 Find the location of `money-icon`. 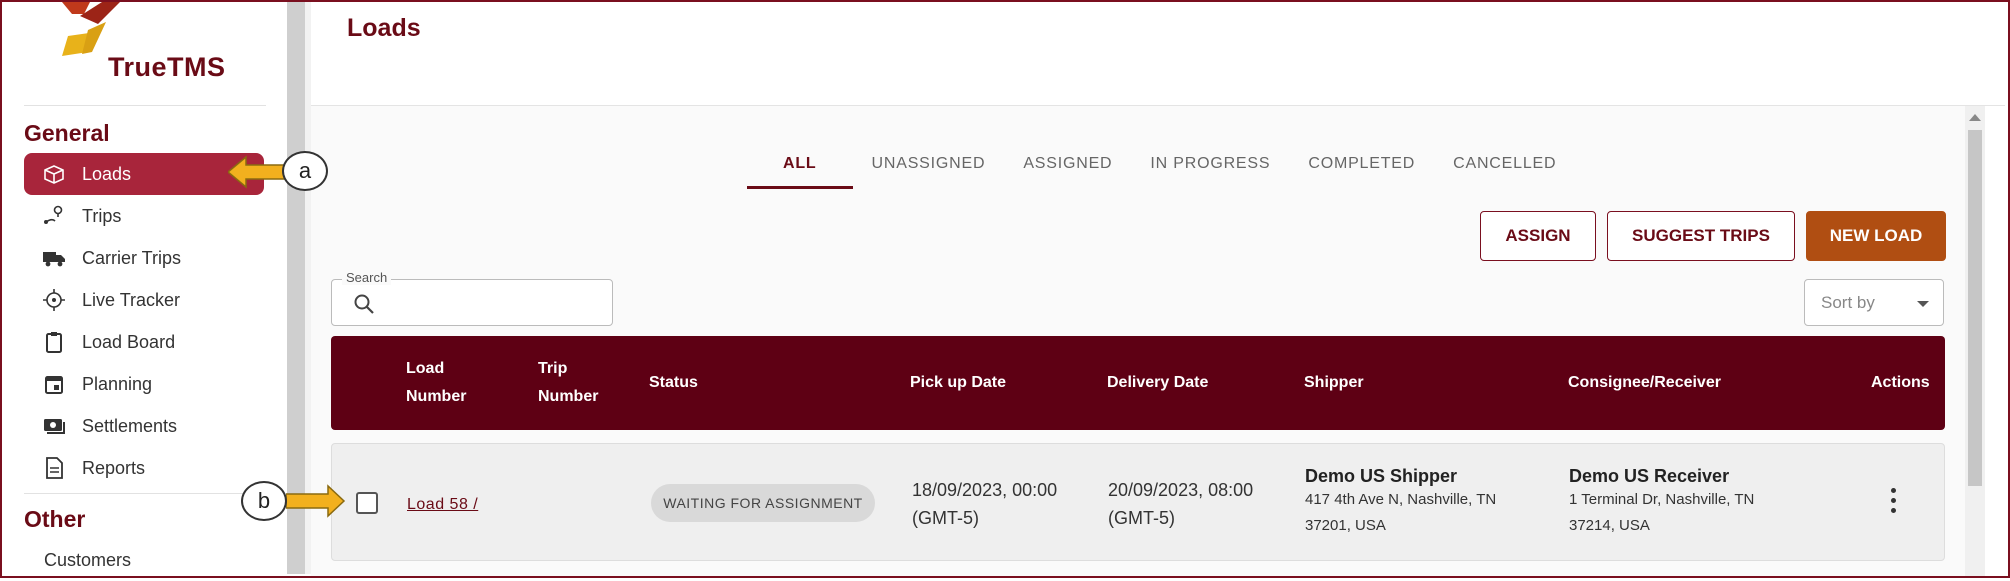

money-icon is located at coordinates (54, 426).